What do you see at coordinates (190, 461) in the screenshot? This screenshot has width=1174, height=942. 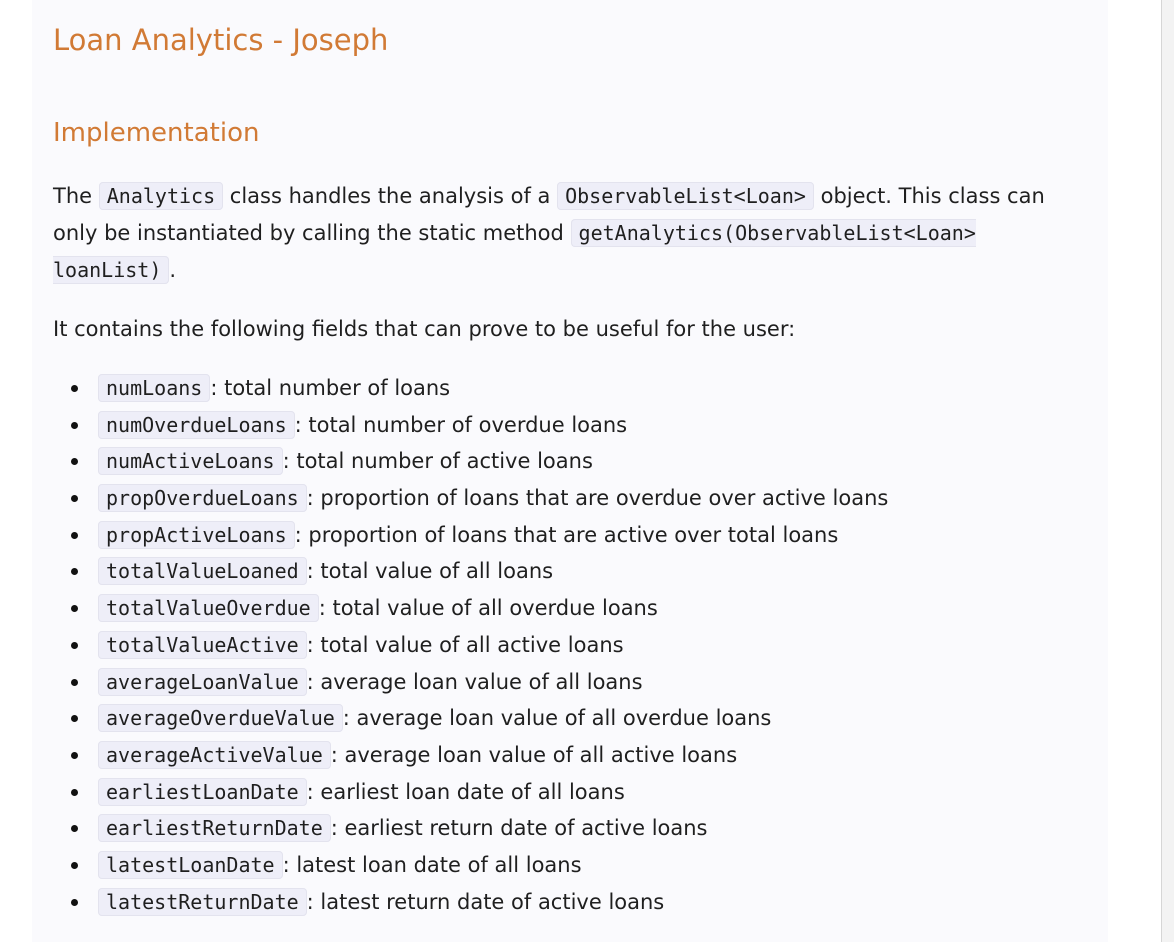 I see `field-name-code: numActiveLoans` at bounding box center [190, 461].